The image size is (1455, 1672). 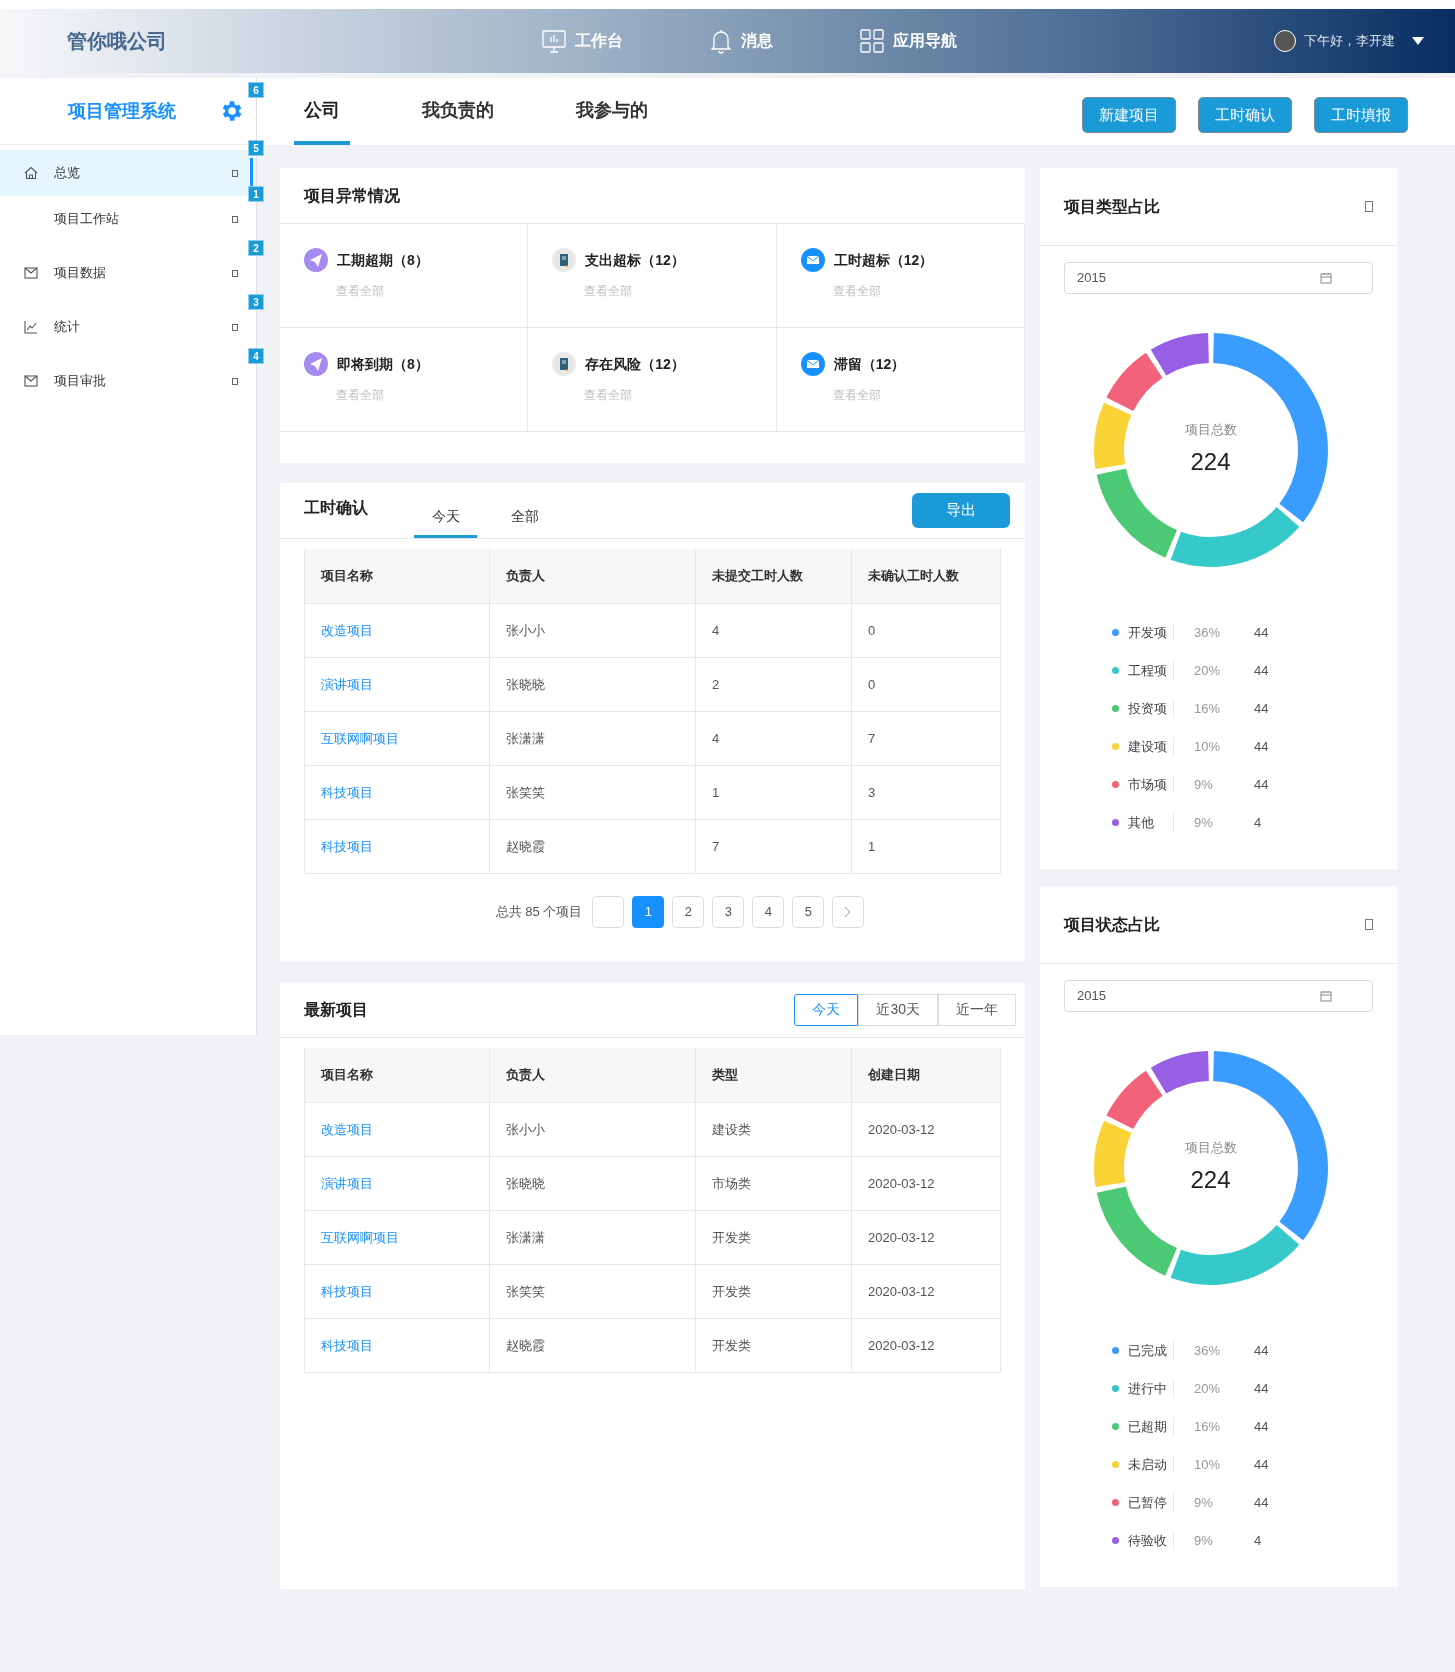 I want to click on anomaly-tile: 滞留（12） 查看全部, so click(x=900, y=380).